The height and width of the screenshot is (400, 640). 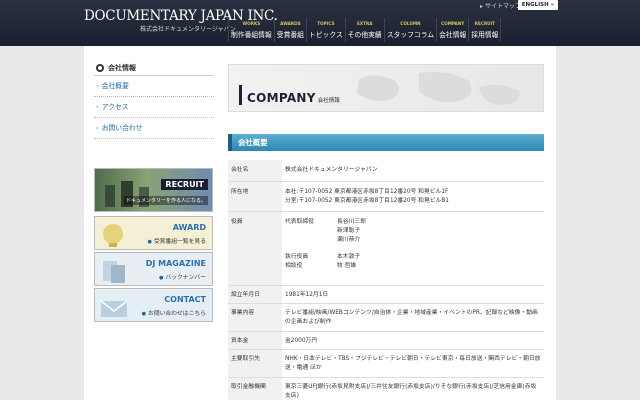 I want to click on officer-names: 長谷川三郎 新津聡子 瀬川恭介, so click(x=351, y=231).